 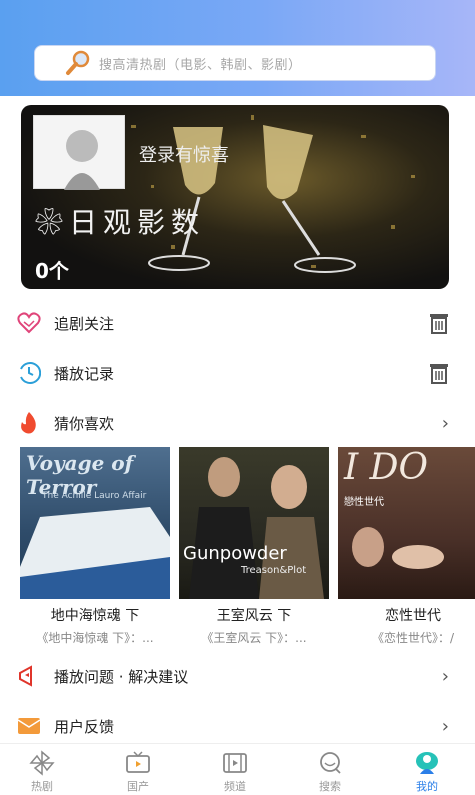 What do you see at coordinates (84, 323) in the screenshot?
I see `follow-label: 追剧关注` at bounding box center [84, 323].